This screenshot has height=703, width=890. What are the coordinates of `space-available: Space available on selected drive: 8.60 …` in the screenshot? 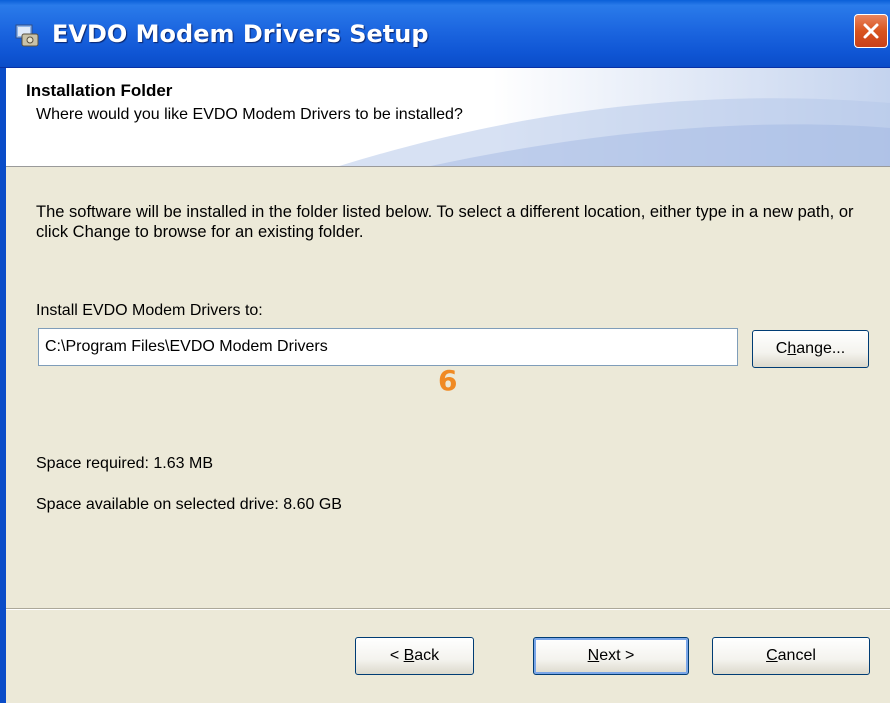 It's located at (189, 504).